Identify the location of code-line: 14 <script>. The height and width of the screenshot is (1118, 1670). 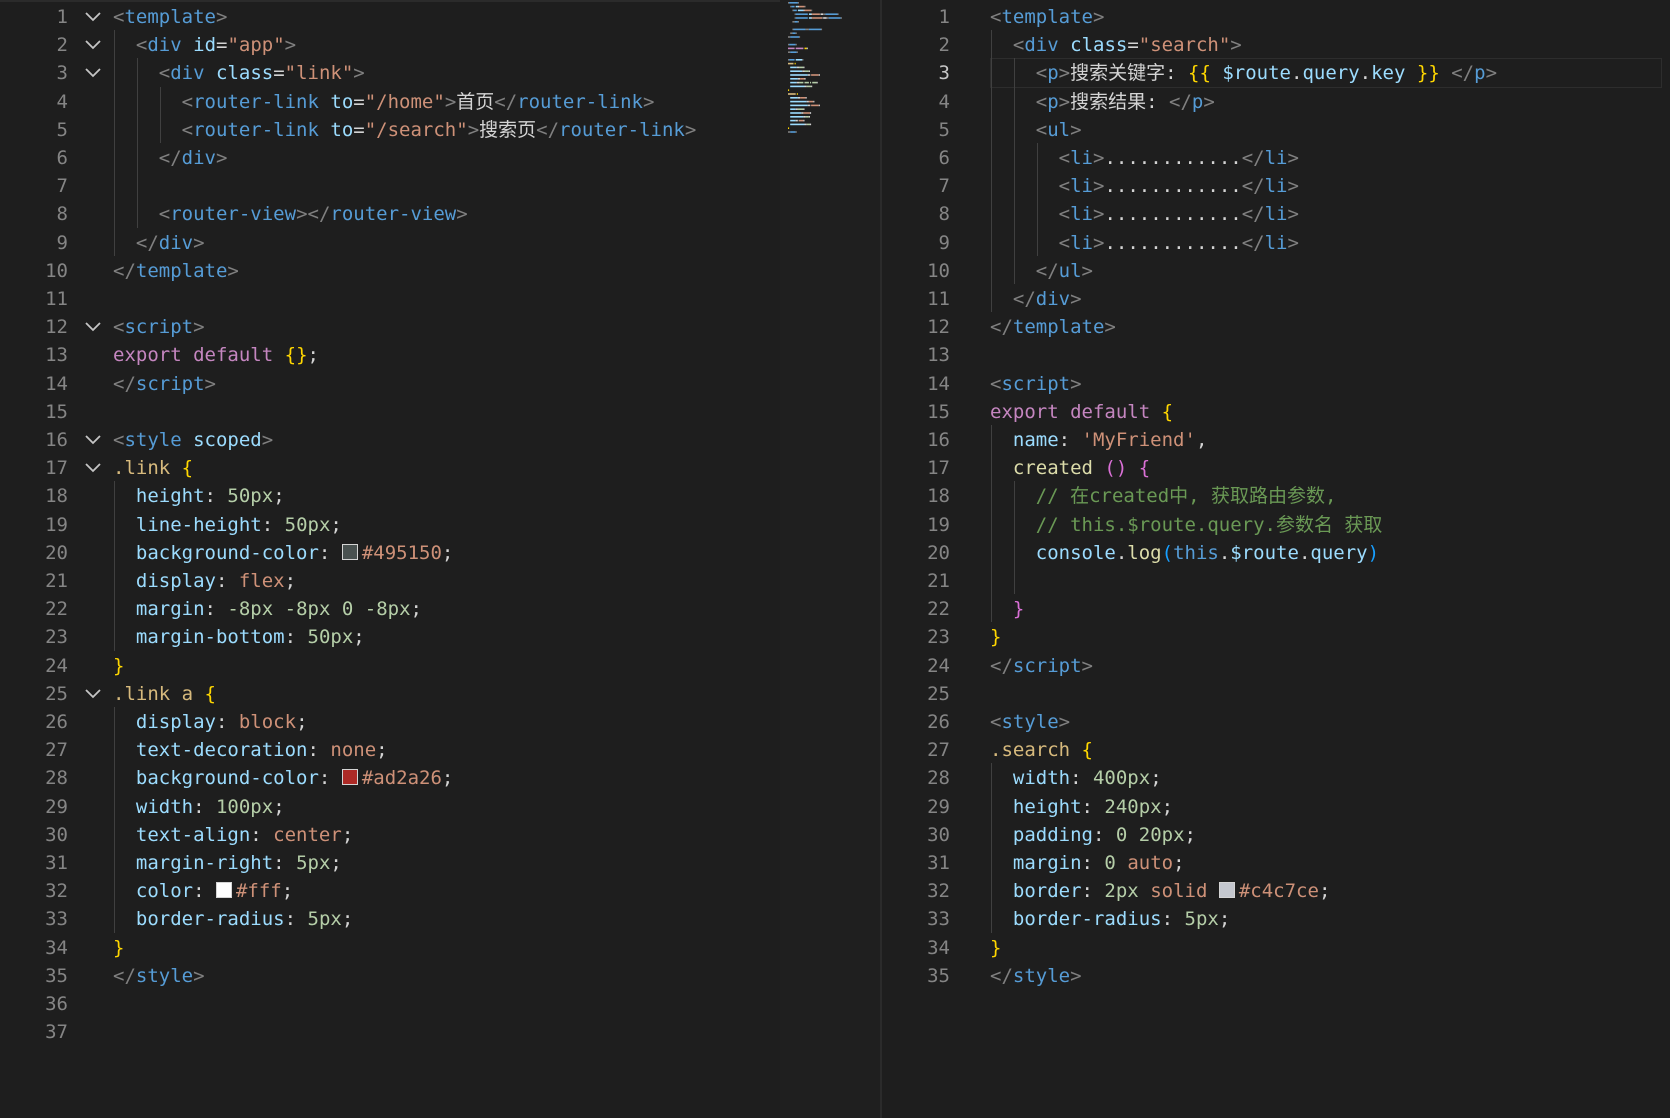
(1276, 384).